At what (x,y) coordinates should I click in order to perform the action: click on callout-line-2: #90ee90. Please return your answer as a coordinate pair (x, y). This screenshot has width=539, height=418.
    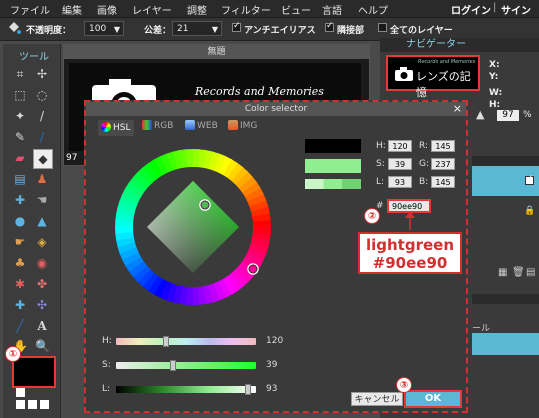
    Looking at the image, I should click on (410, 263).